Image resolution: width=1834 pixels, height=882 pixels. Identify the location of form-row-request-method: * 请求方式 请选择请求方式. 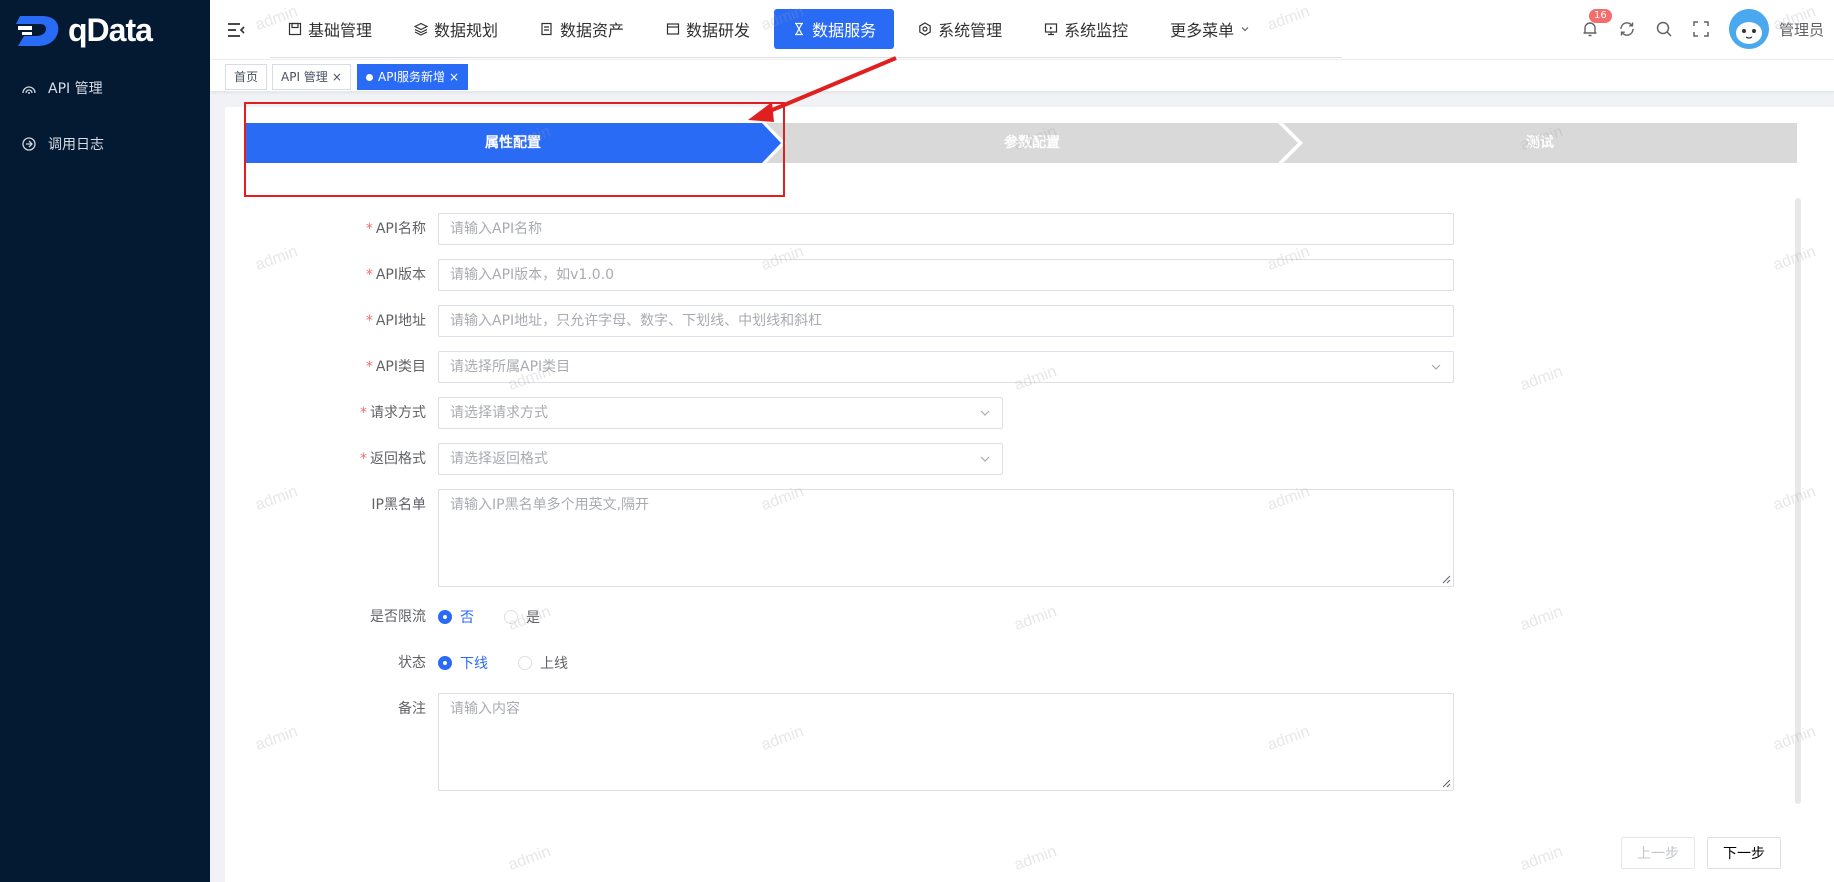
(651, 413).